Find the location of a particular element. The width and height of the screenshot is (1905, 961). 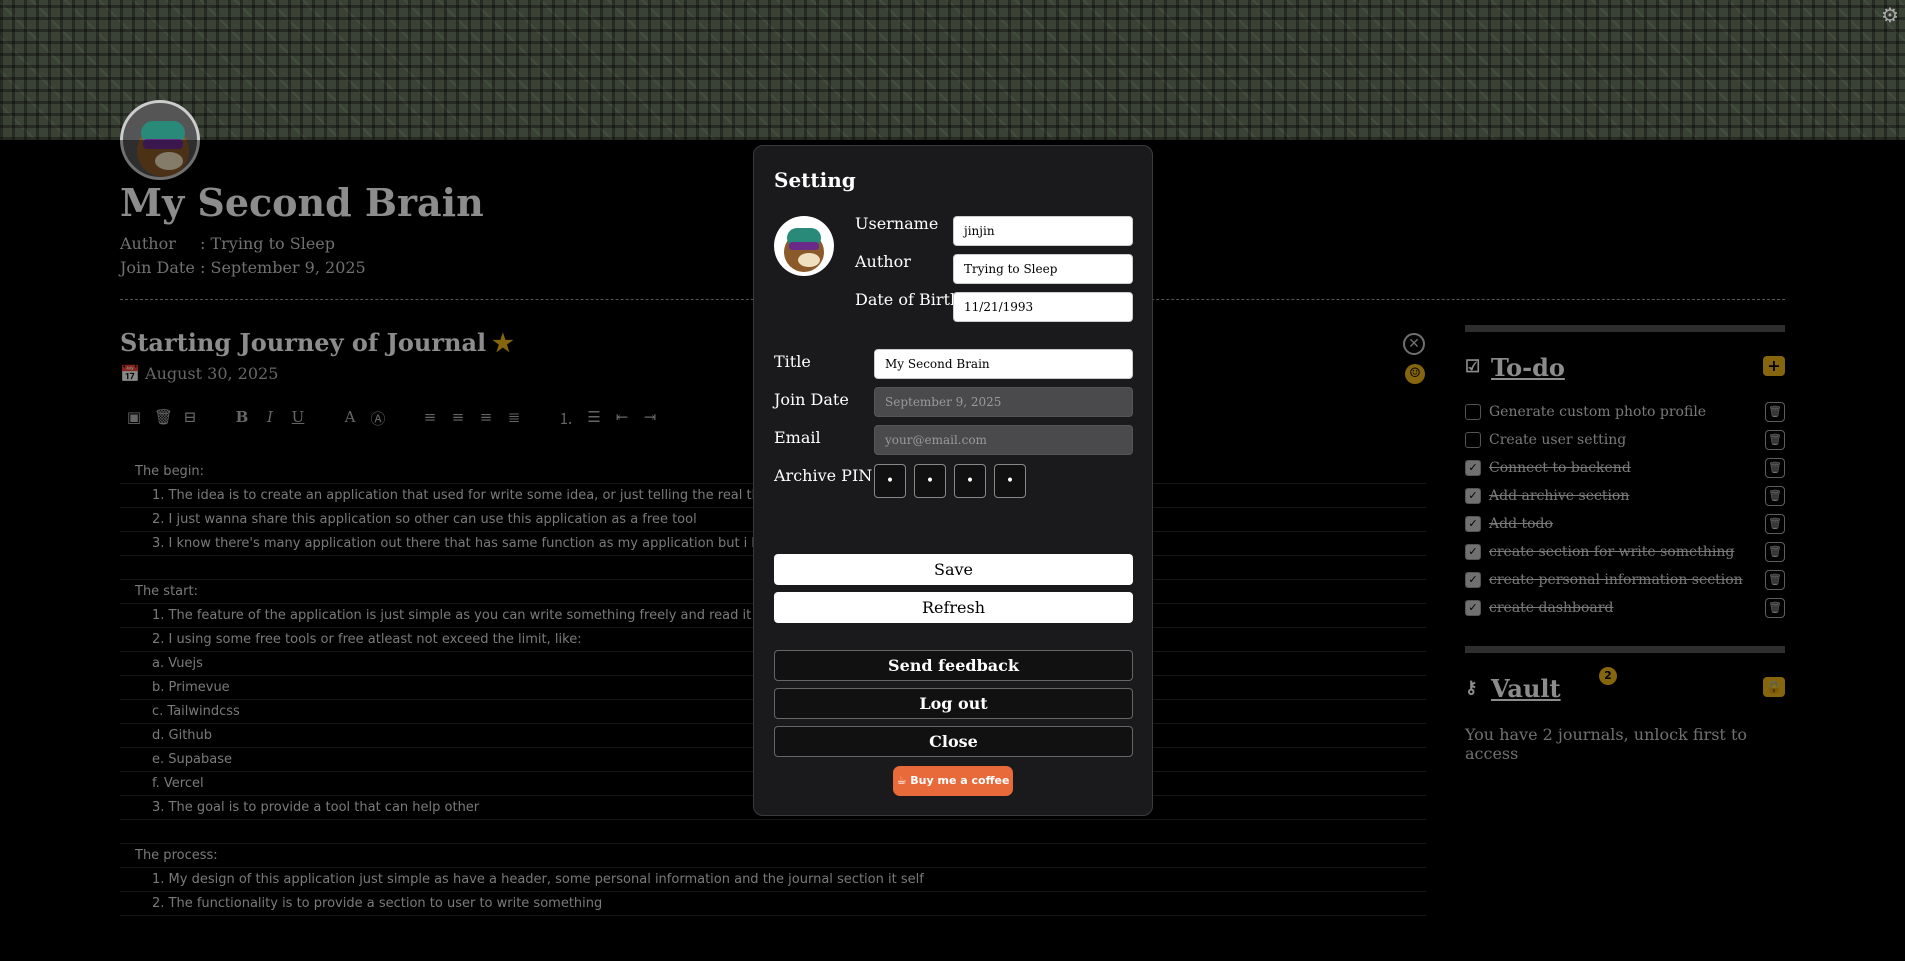

username-input: jinjin is located at coordinates (1043, 231).